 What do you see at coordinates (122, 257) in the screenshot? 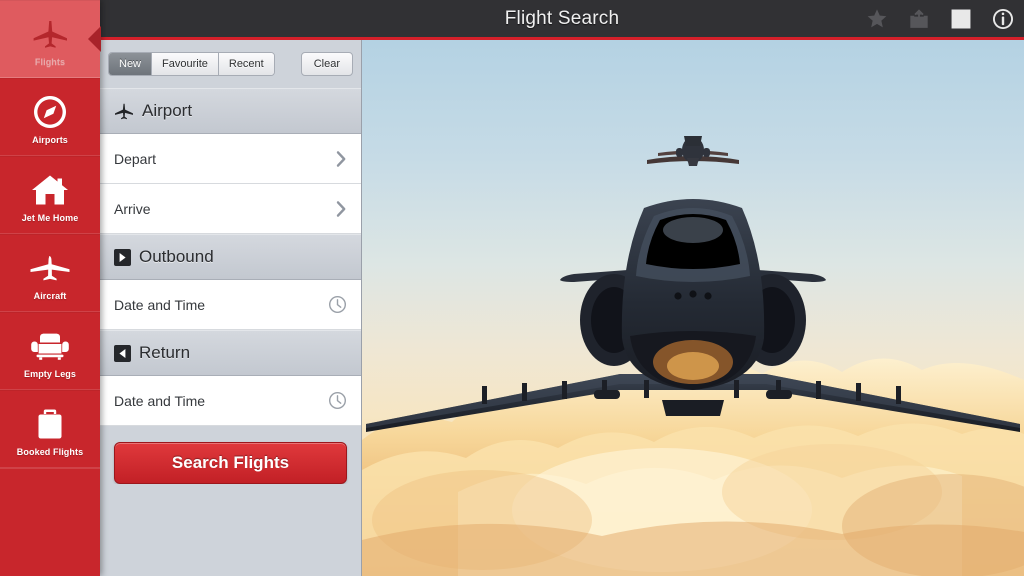
I see `arrow-right-badge-icon` at bounding box center [122, 257].